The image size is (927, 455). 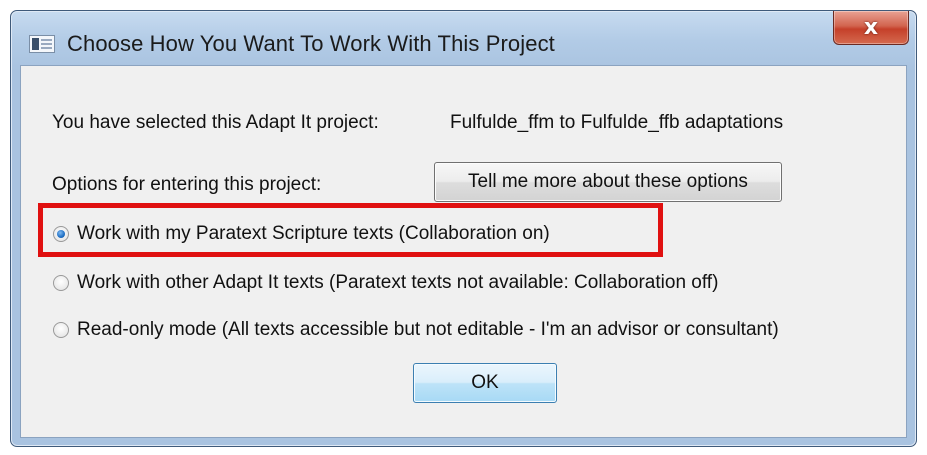 I want to click on close-button: x, so click(x=871, y=28).